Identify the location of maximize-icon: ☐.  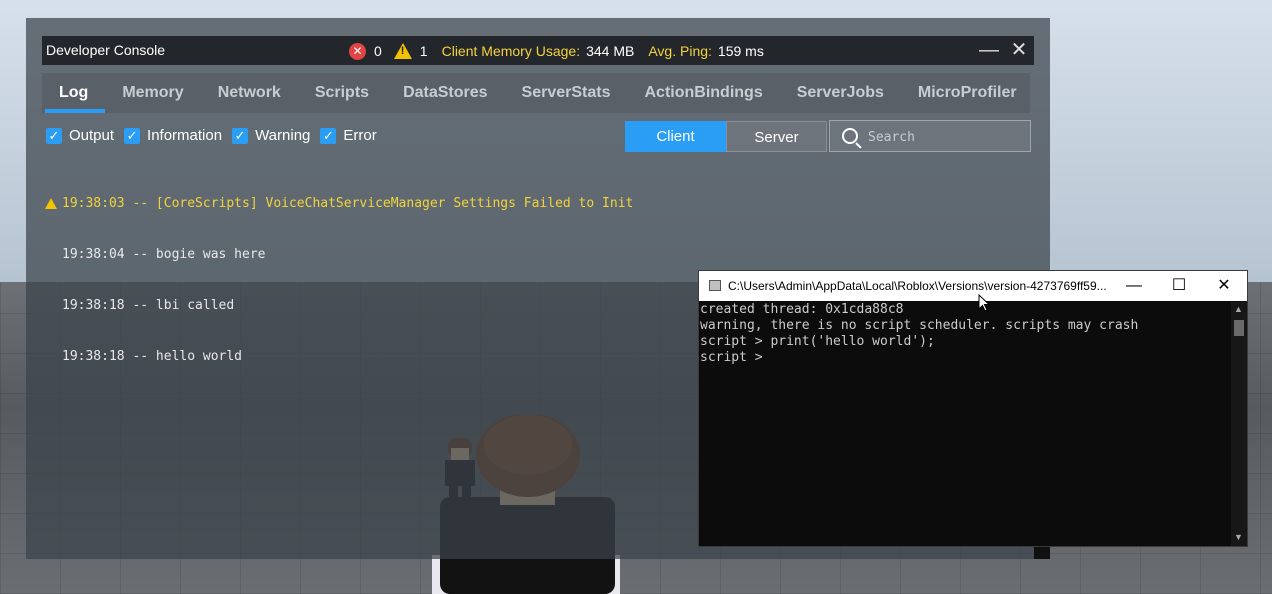
(1179, 286).